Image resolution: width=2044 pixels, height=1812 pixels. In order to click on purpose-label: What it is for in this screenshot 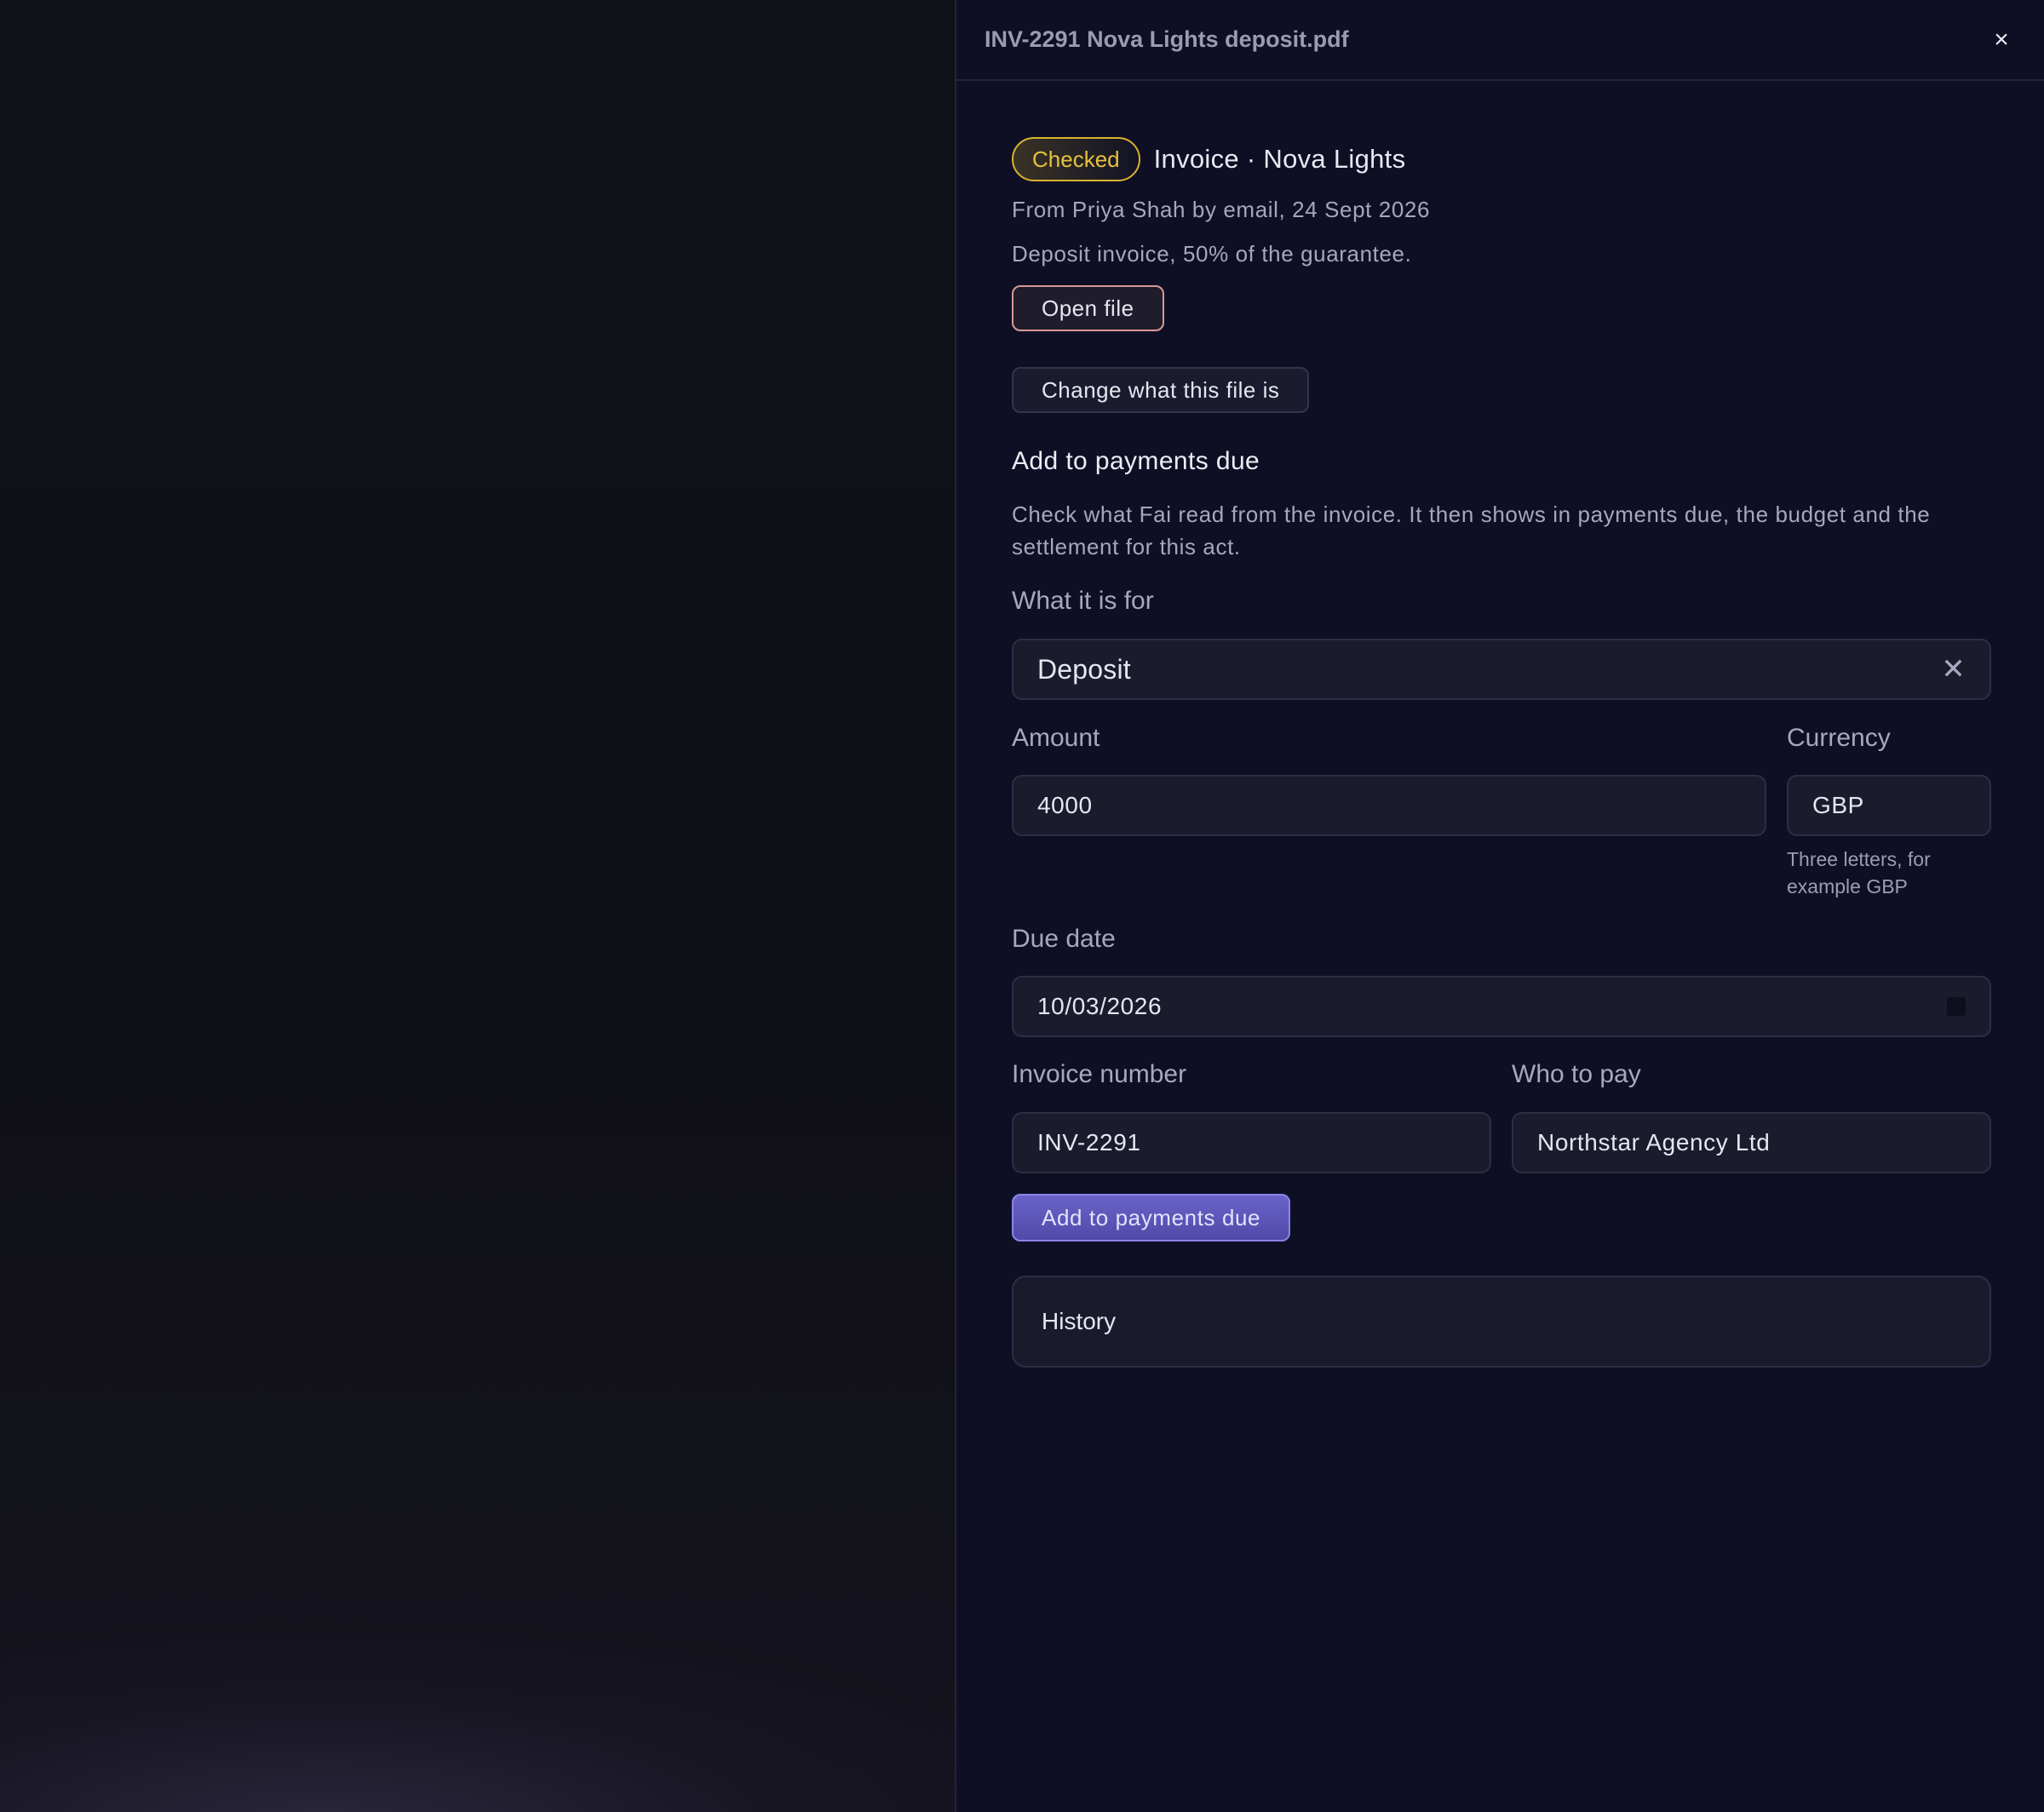, I will do `click(1083, 601)`.